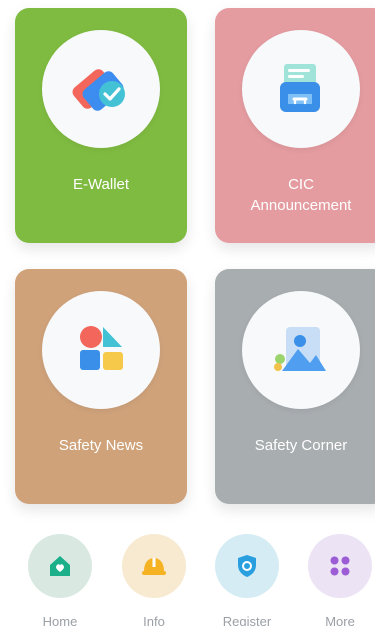 The width and height of the screenshot is (375, 626). I want to click on wallet-icon, so click(98, 90).